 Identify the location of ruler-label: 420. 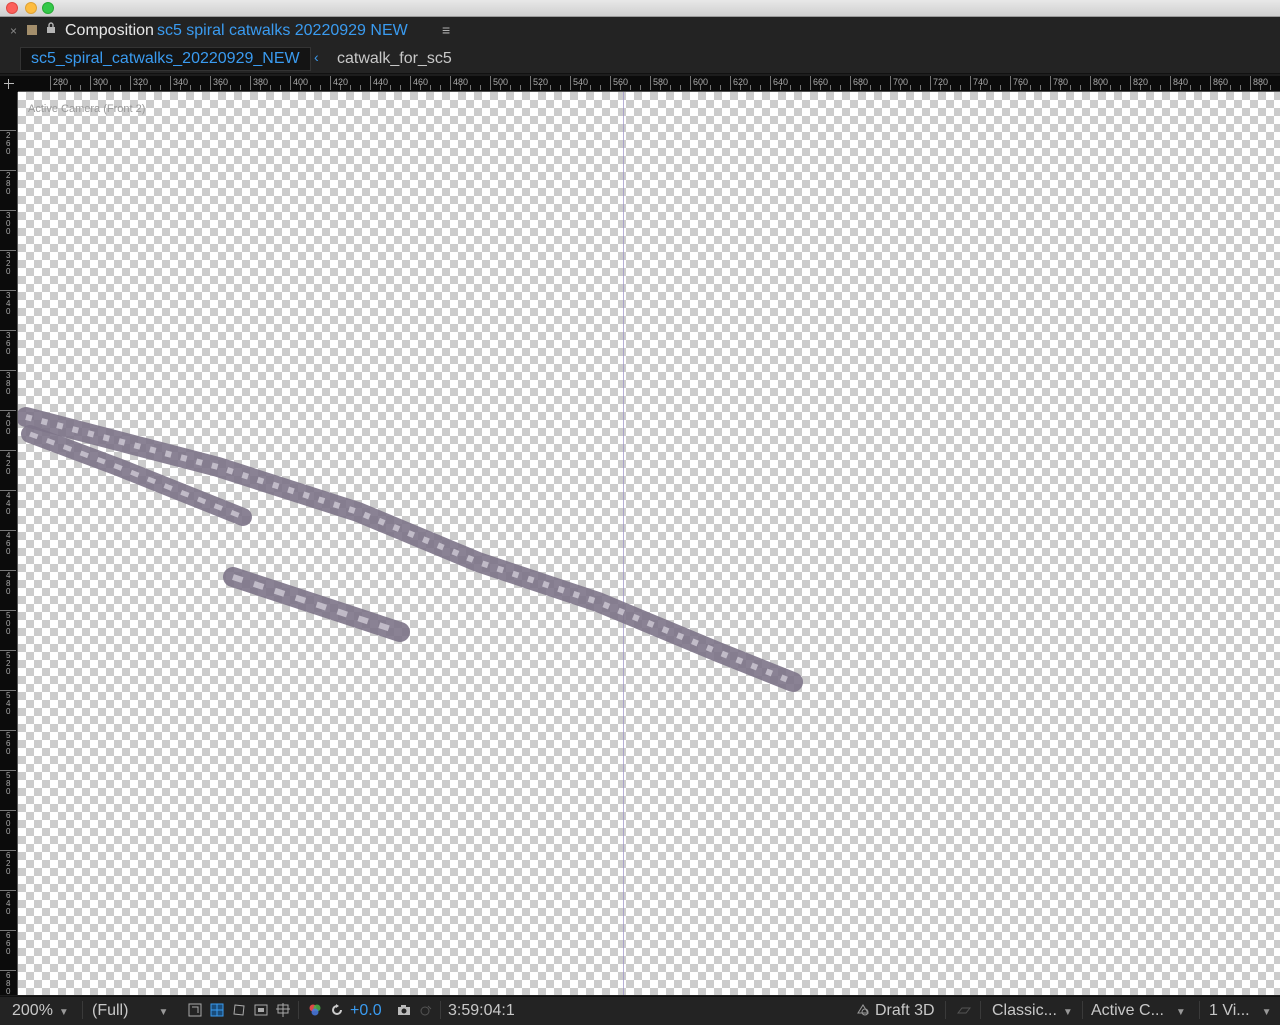
(8, 463).